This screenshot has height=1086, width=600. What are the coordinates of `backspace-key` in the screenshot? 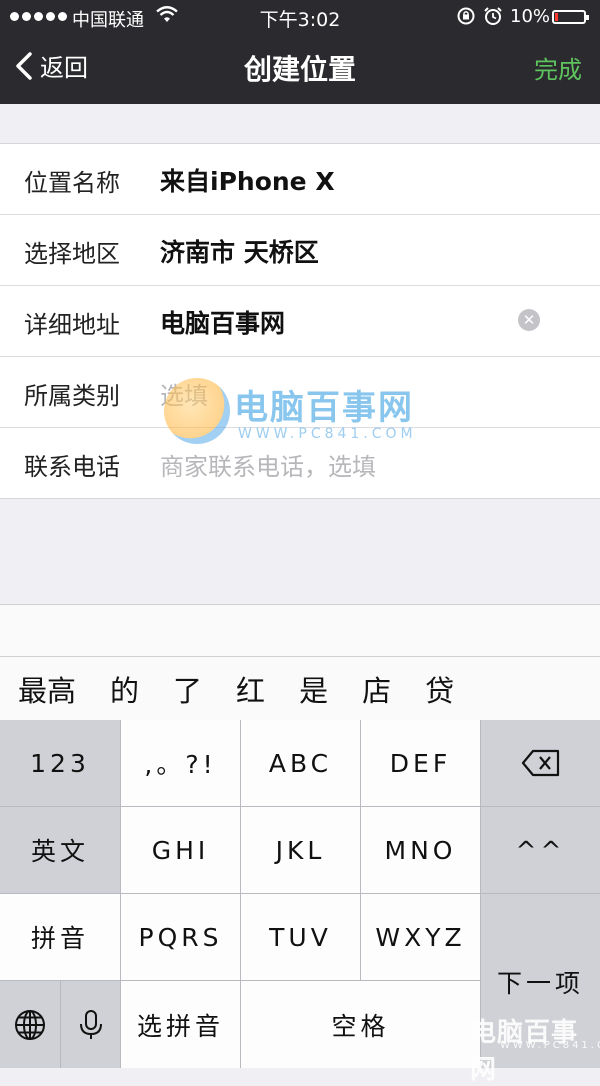 It's located at (540, 763).